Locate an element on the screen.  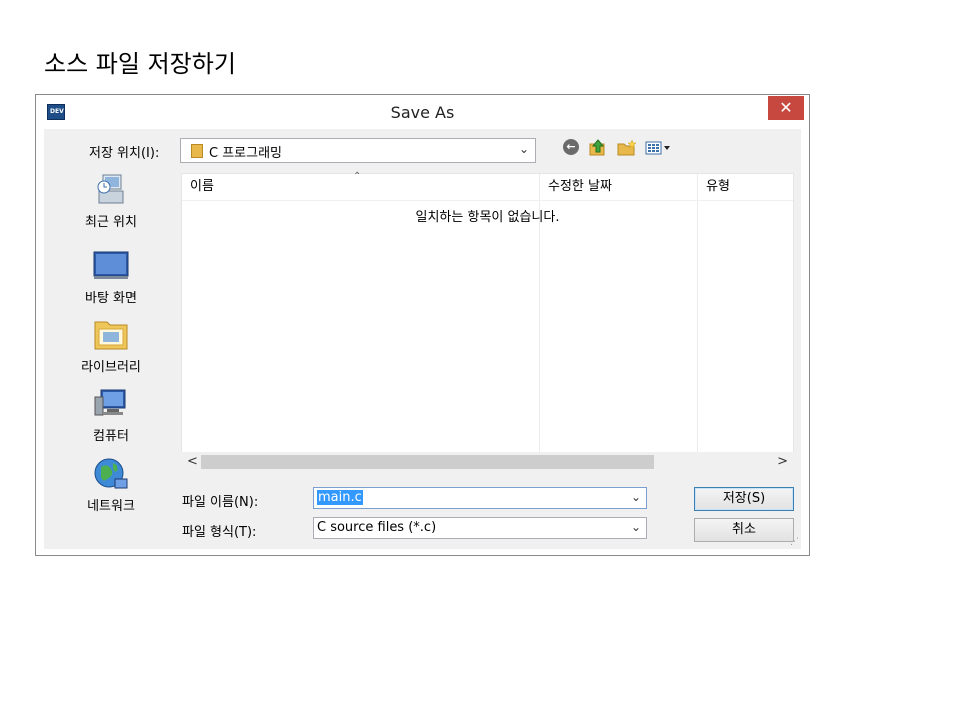
column-header-type: 유형 is located at coordinates (718, 187).